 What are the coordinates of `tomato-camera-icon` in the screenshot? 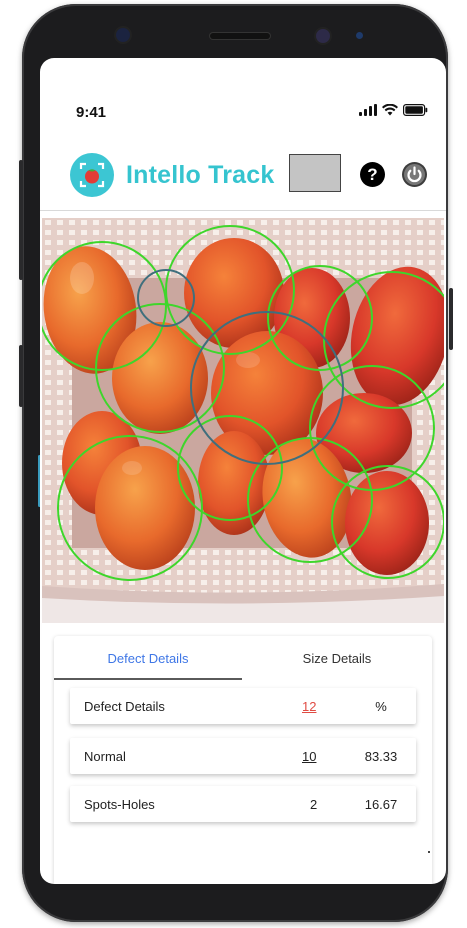 It's located at (92, 175).